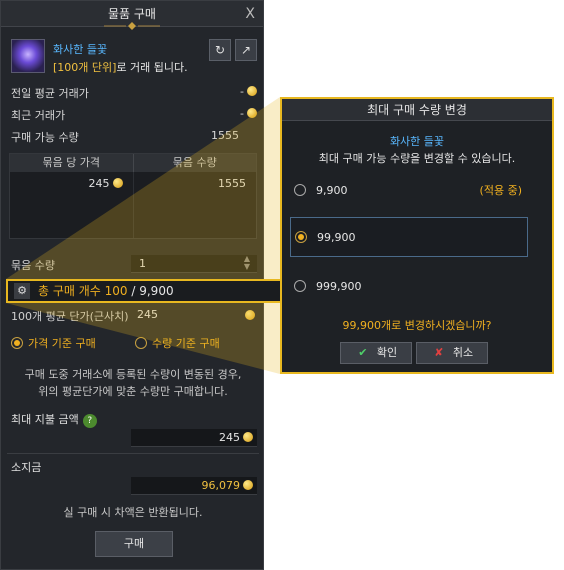 The image size is (564, 570). Describe the element at coordinates (363, 352) in the screenshot. I see `check-icon: ✔` at that location.